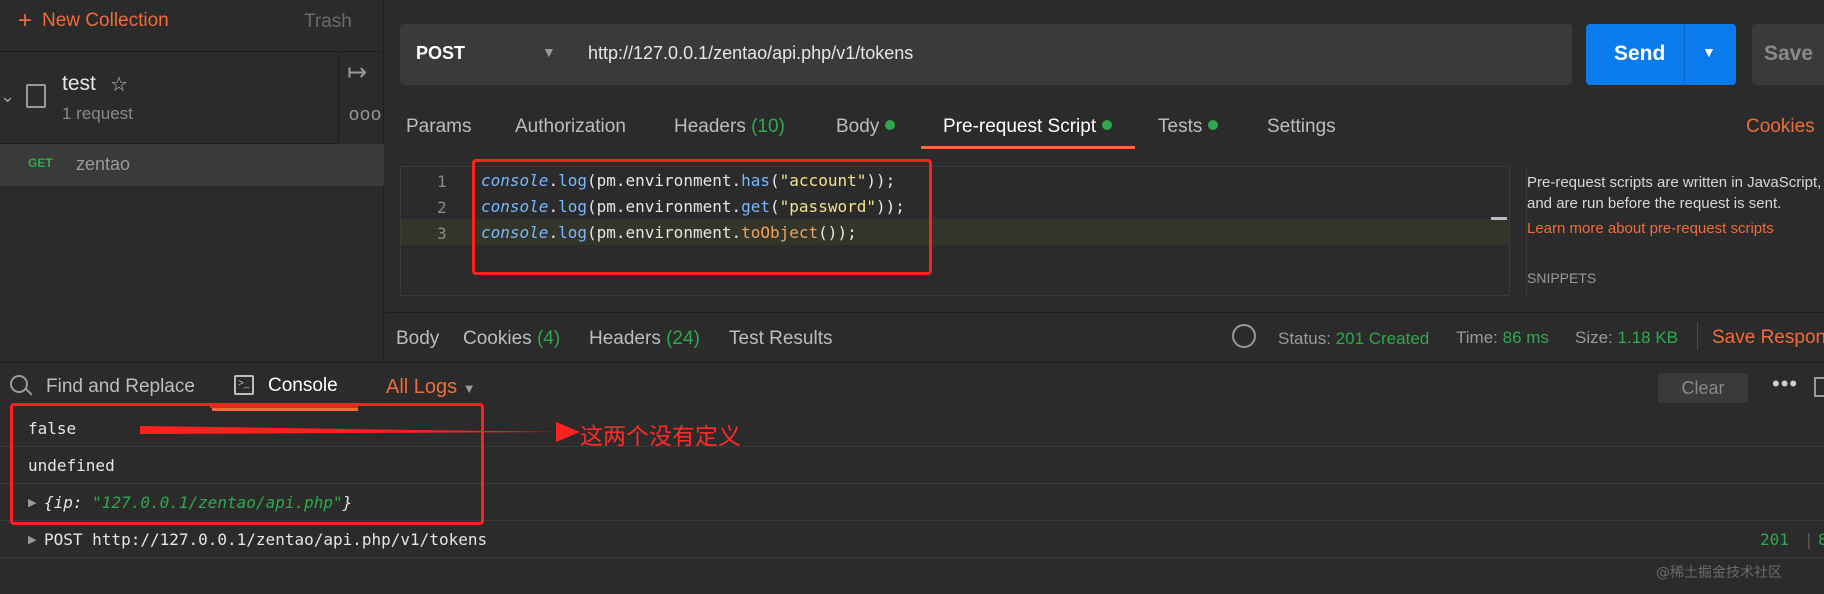 Image resolution: width=1824 pixels, height=594 pixels. What do you see at coordinates (702, 217) in the screenshot?
I see `annotation-box` at bounding box center [702, 217].